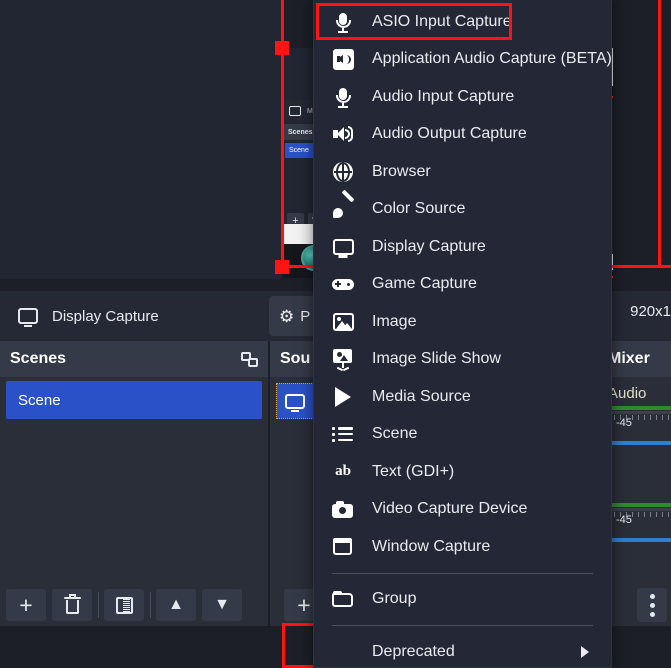 This screenshot has height=668, width=671. Describe the element at coordinates (443, 96) in the screenshot. I see `menu-item-label: Audio Input Capture` at that location.